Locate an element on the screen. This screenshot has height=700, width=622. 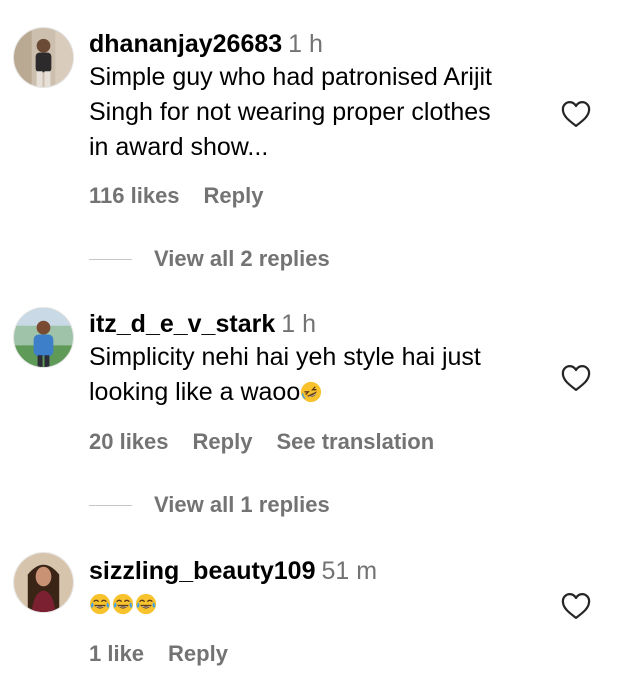
username: dhananjay26683 is located at coordinates (185, 44).